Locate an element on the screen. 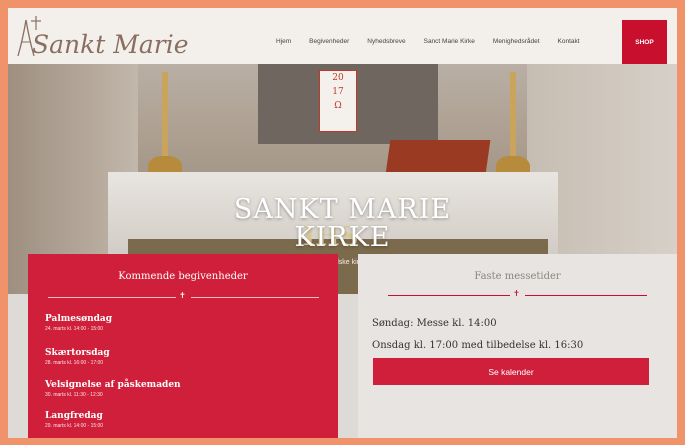 This screenshot has height=445, width=685. event-name: Langfredag is located at coordinates (74, 416).